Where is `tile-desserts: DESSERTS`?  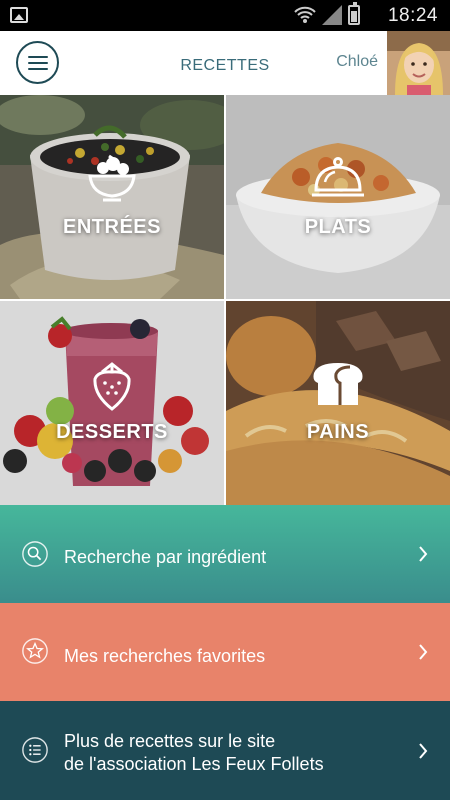 tile-desserts: DESSERTS is located at coordinates (112, 403).